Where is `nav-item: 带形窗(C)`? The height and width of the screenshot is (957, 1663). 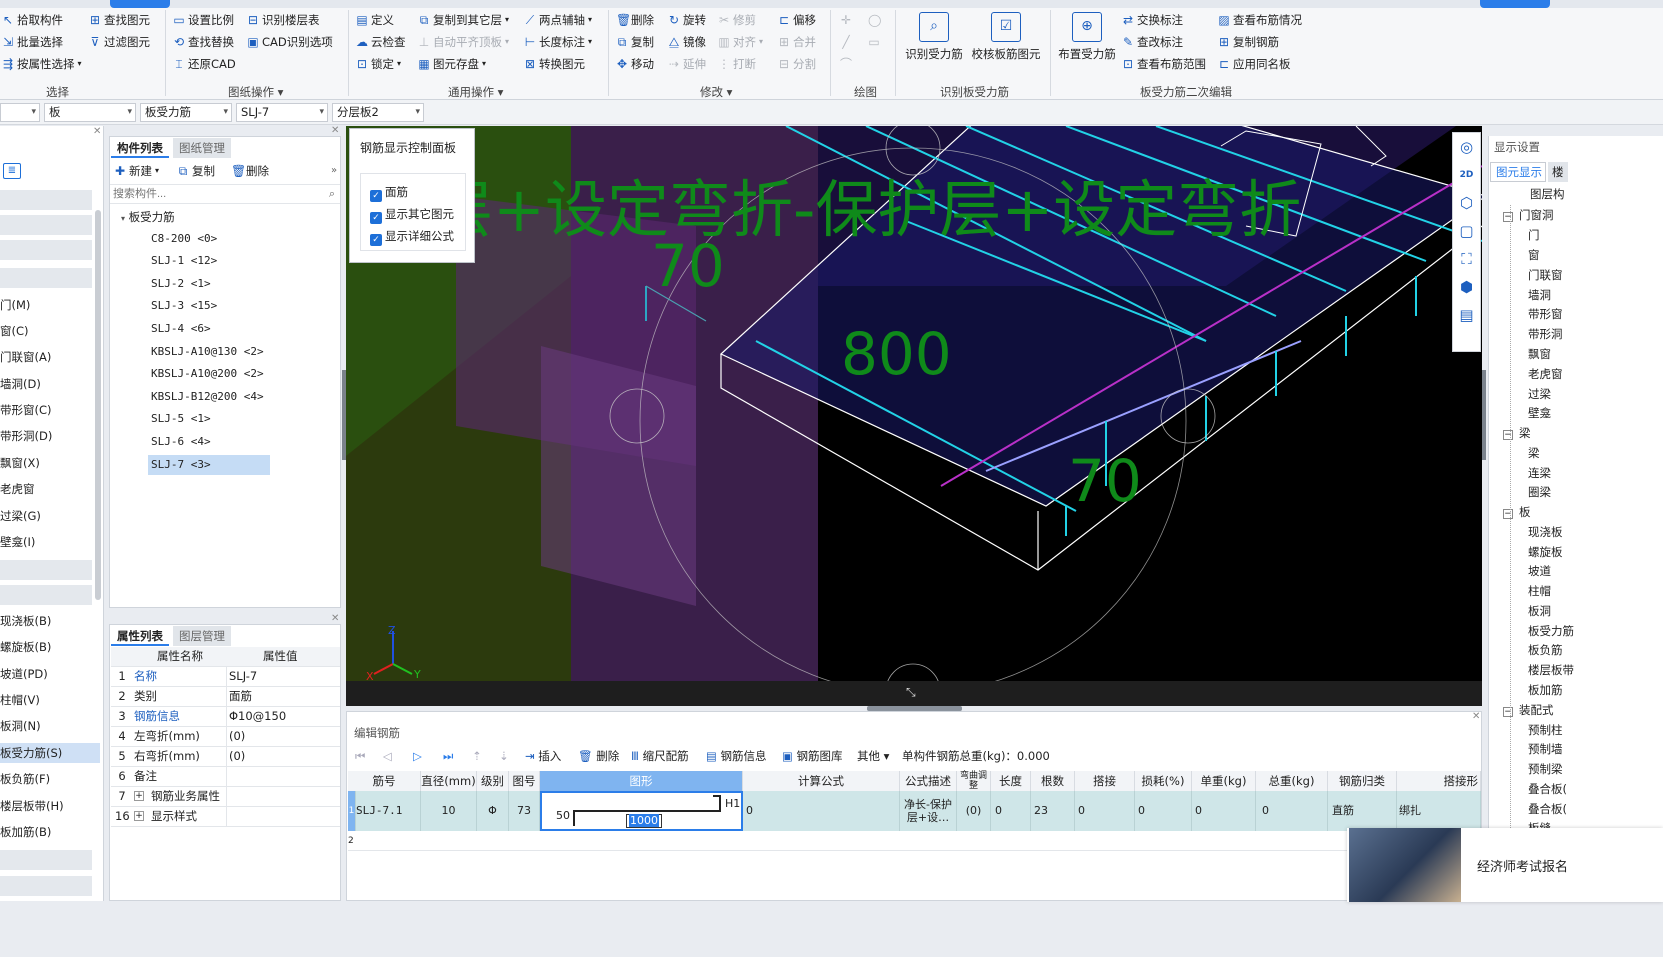
nav-item: 带形窗(C) is located at coordinates (50, 410).